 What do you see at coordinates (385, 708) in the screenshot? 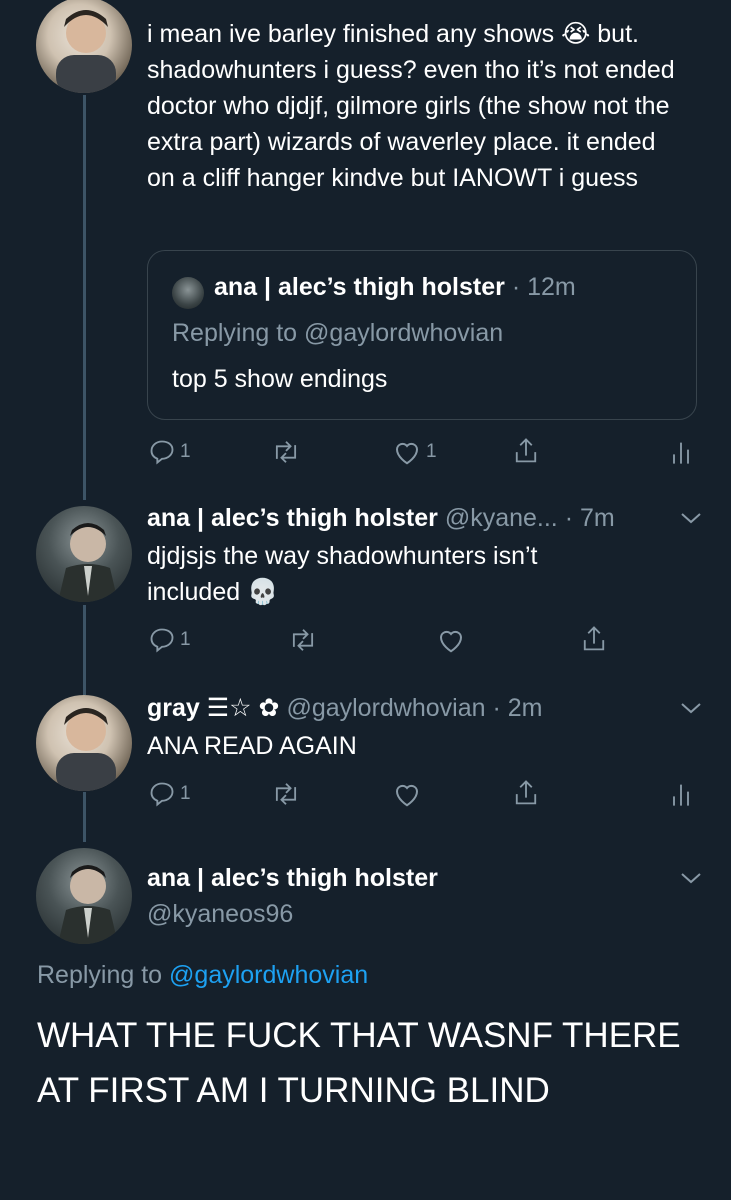
I see `author-handle: @gaylordwhovian` at bounding box center [385, 708].